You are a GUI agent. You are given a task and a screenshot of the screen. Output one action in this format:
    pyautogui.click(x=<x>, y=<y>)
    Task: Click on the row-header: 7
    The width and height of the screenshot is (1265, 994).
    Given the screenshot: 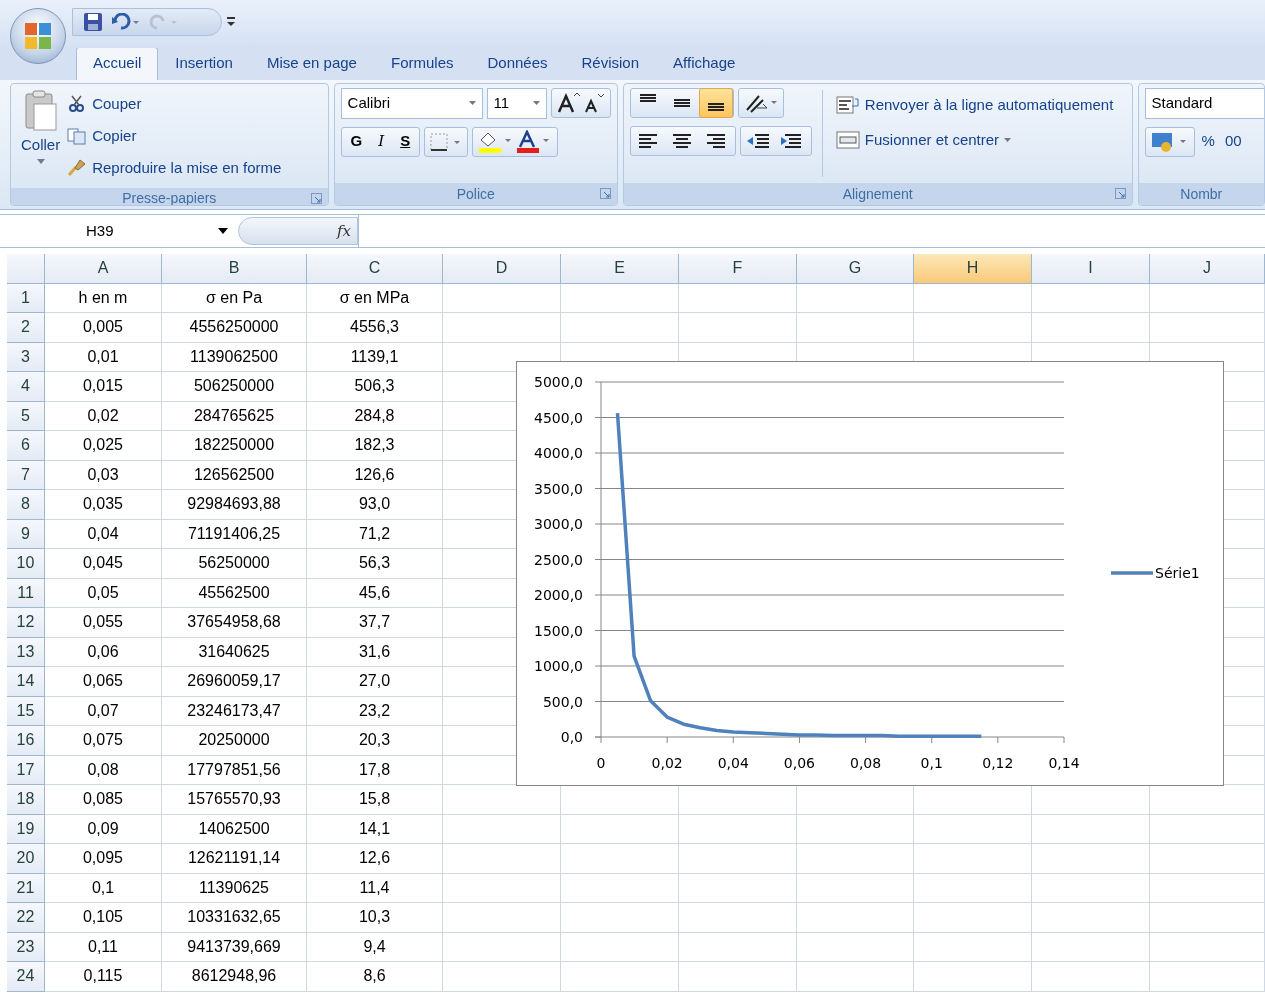 What is the action you would take?
    pyautogui.click(x=26, y=475)
    